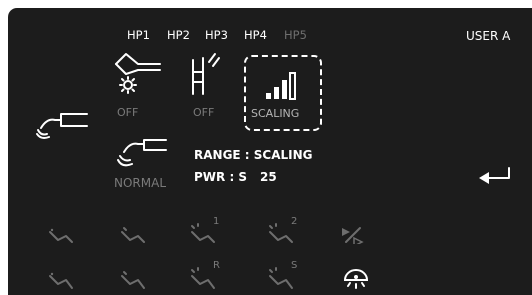  What do you see at coordinates (61, 281) in the screenshot?
I see `handpiece-option-5-icon` at bounding box center [61, 281].